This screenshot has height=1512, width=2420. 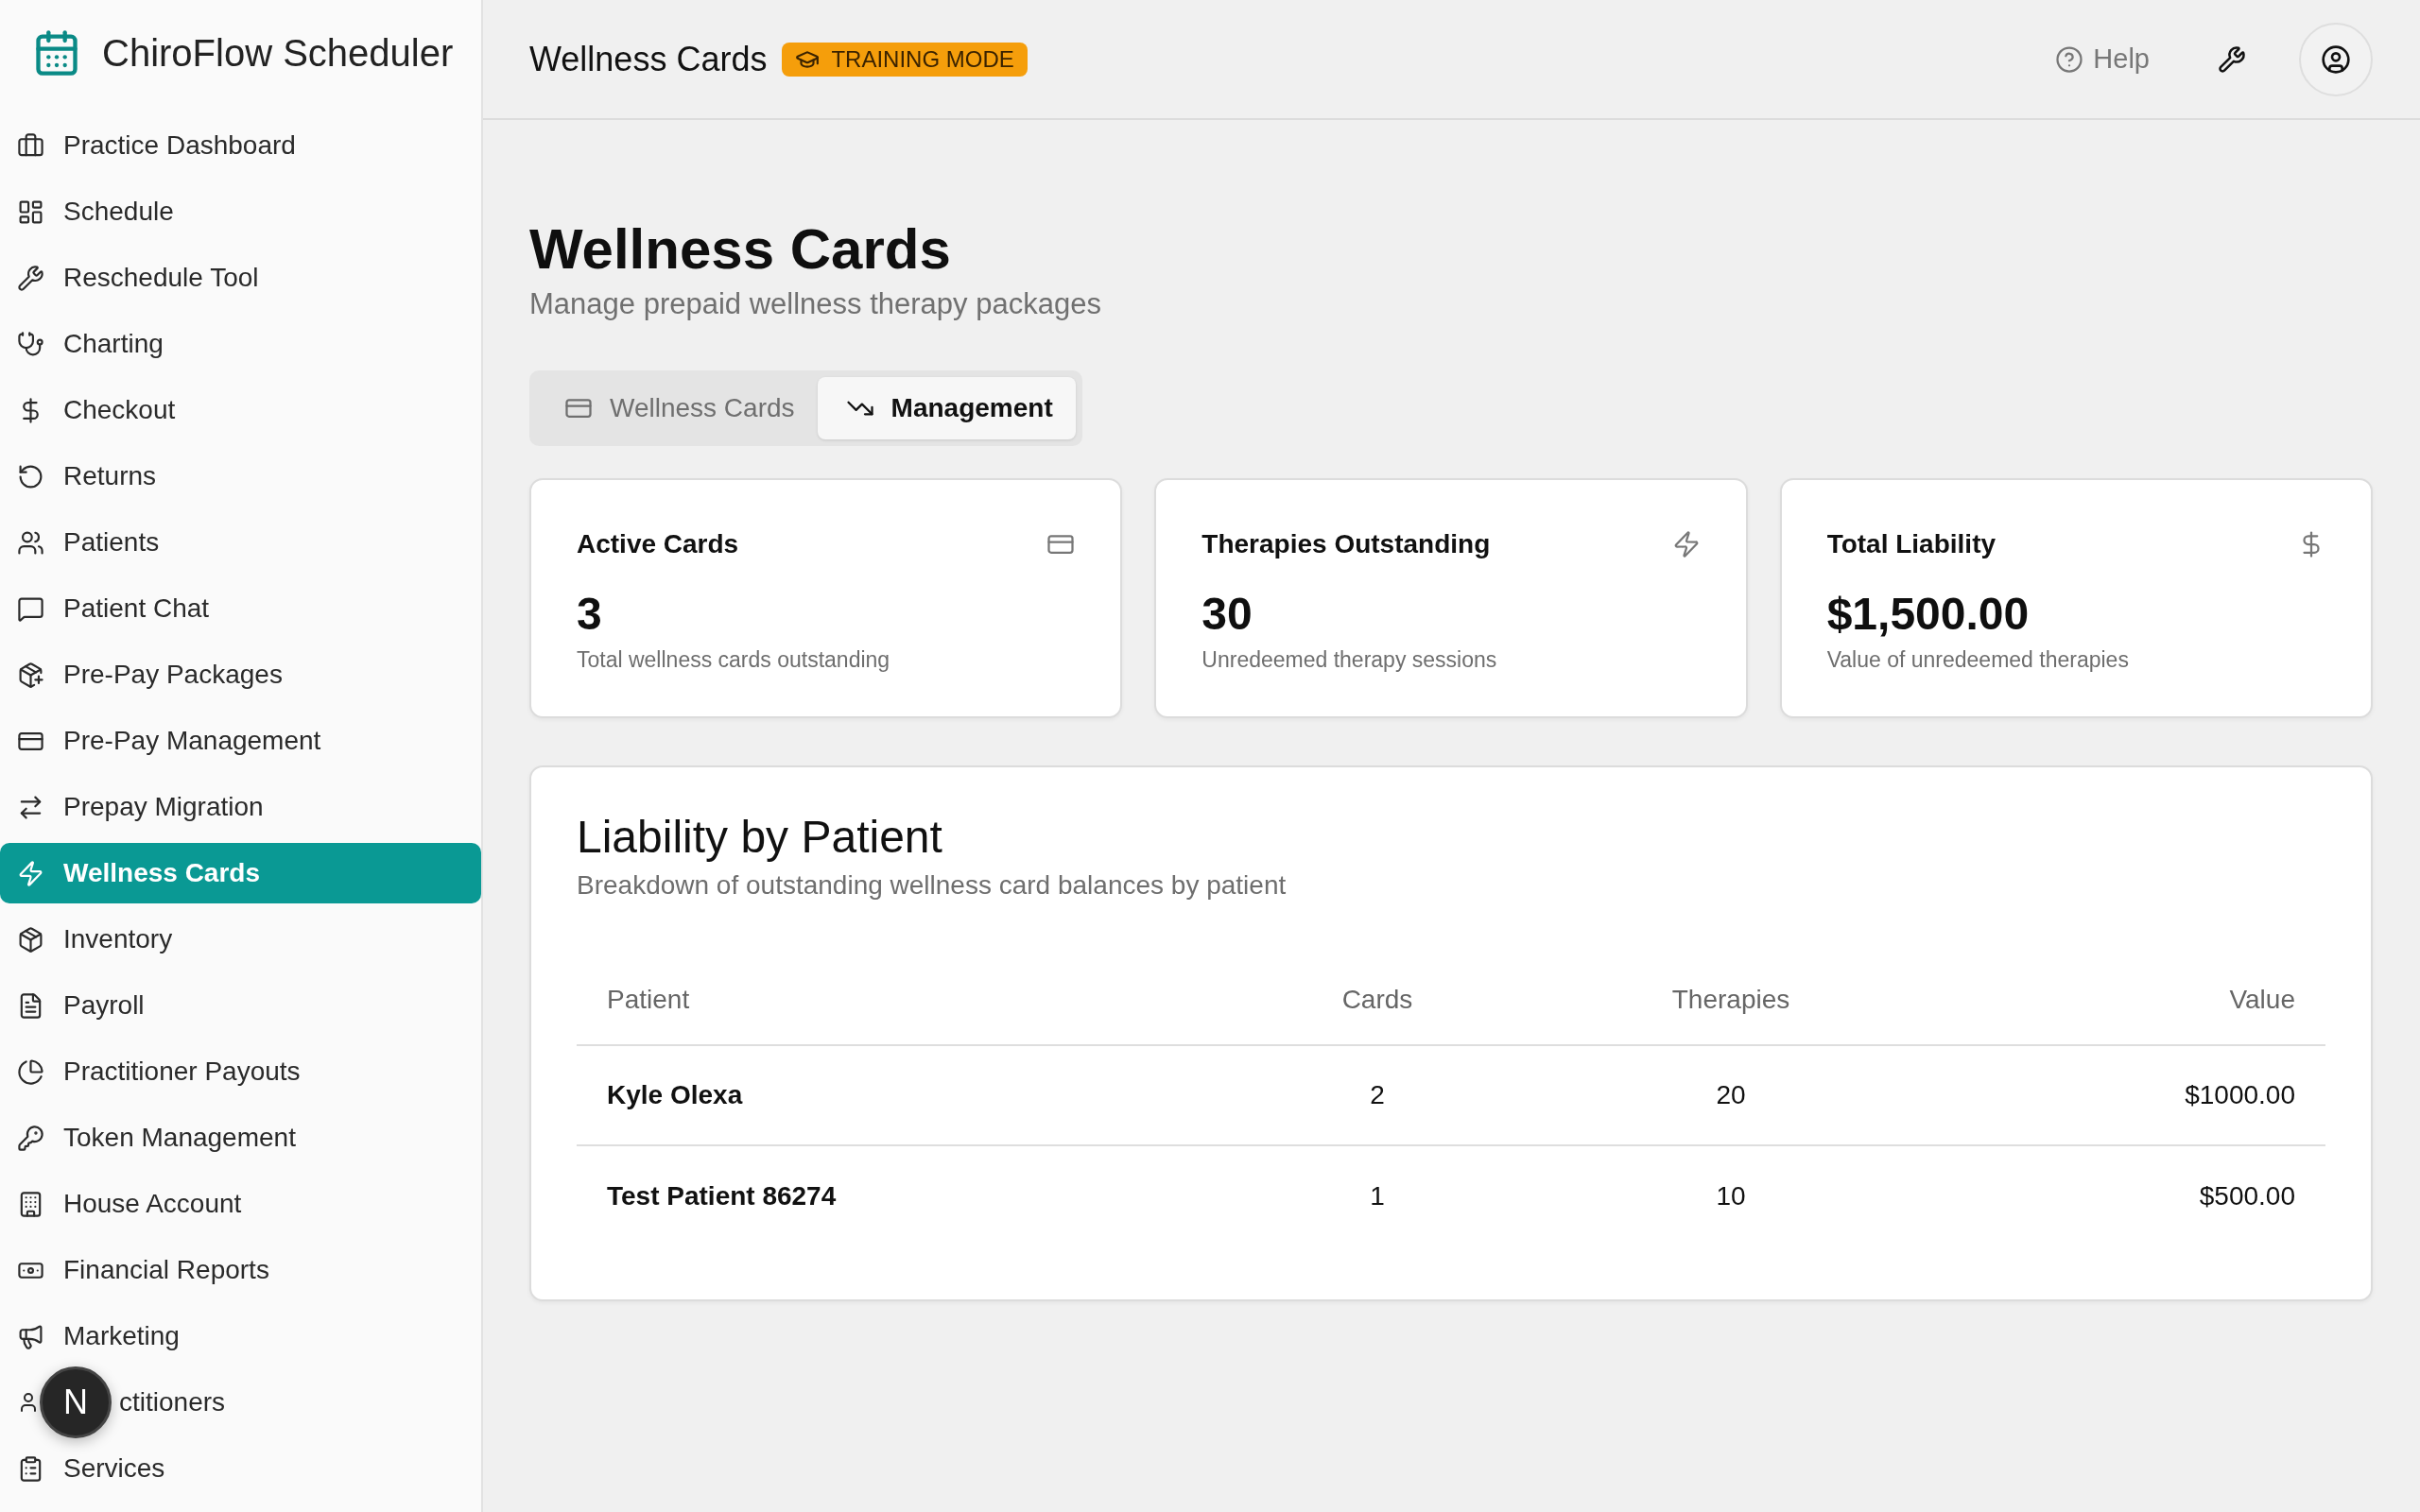 I want to click on tab: Wellness Cards, so click(x=677, y=408).